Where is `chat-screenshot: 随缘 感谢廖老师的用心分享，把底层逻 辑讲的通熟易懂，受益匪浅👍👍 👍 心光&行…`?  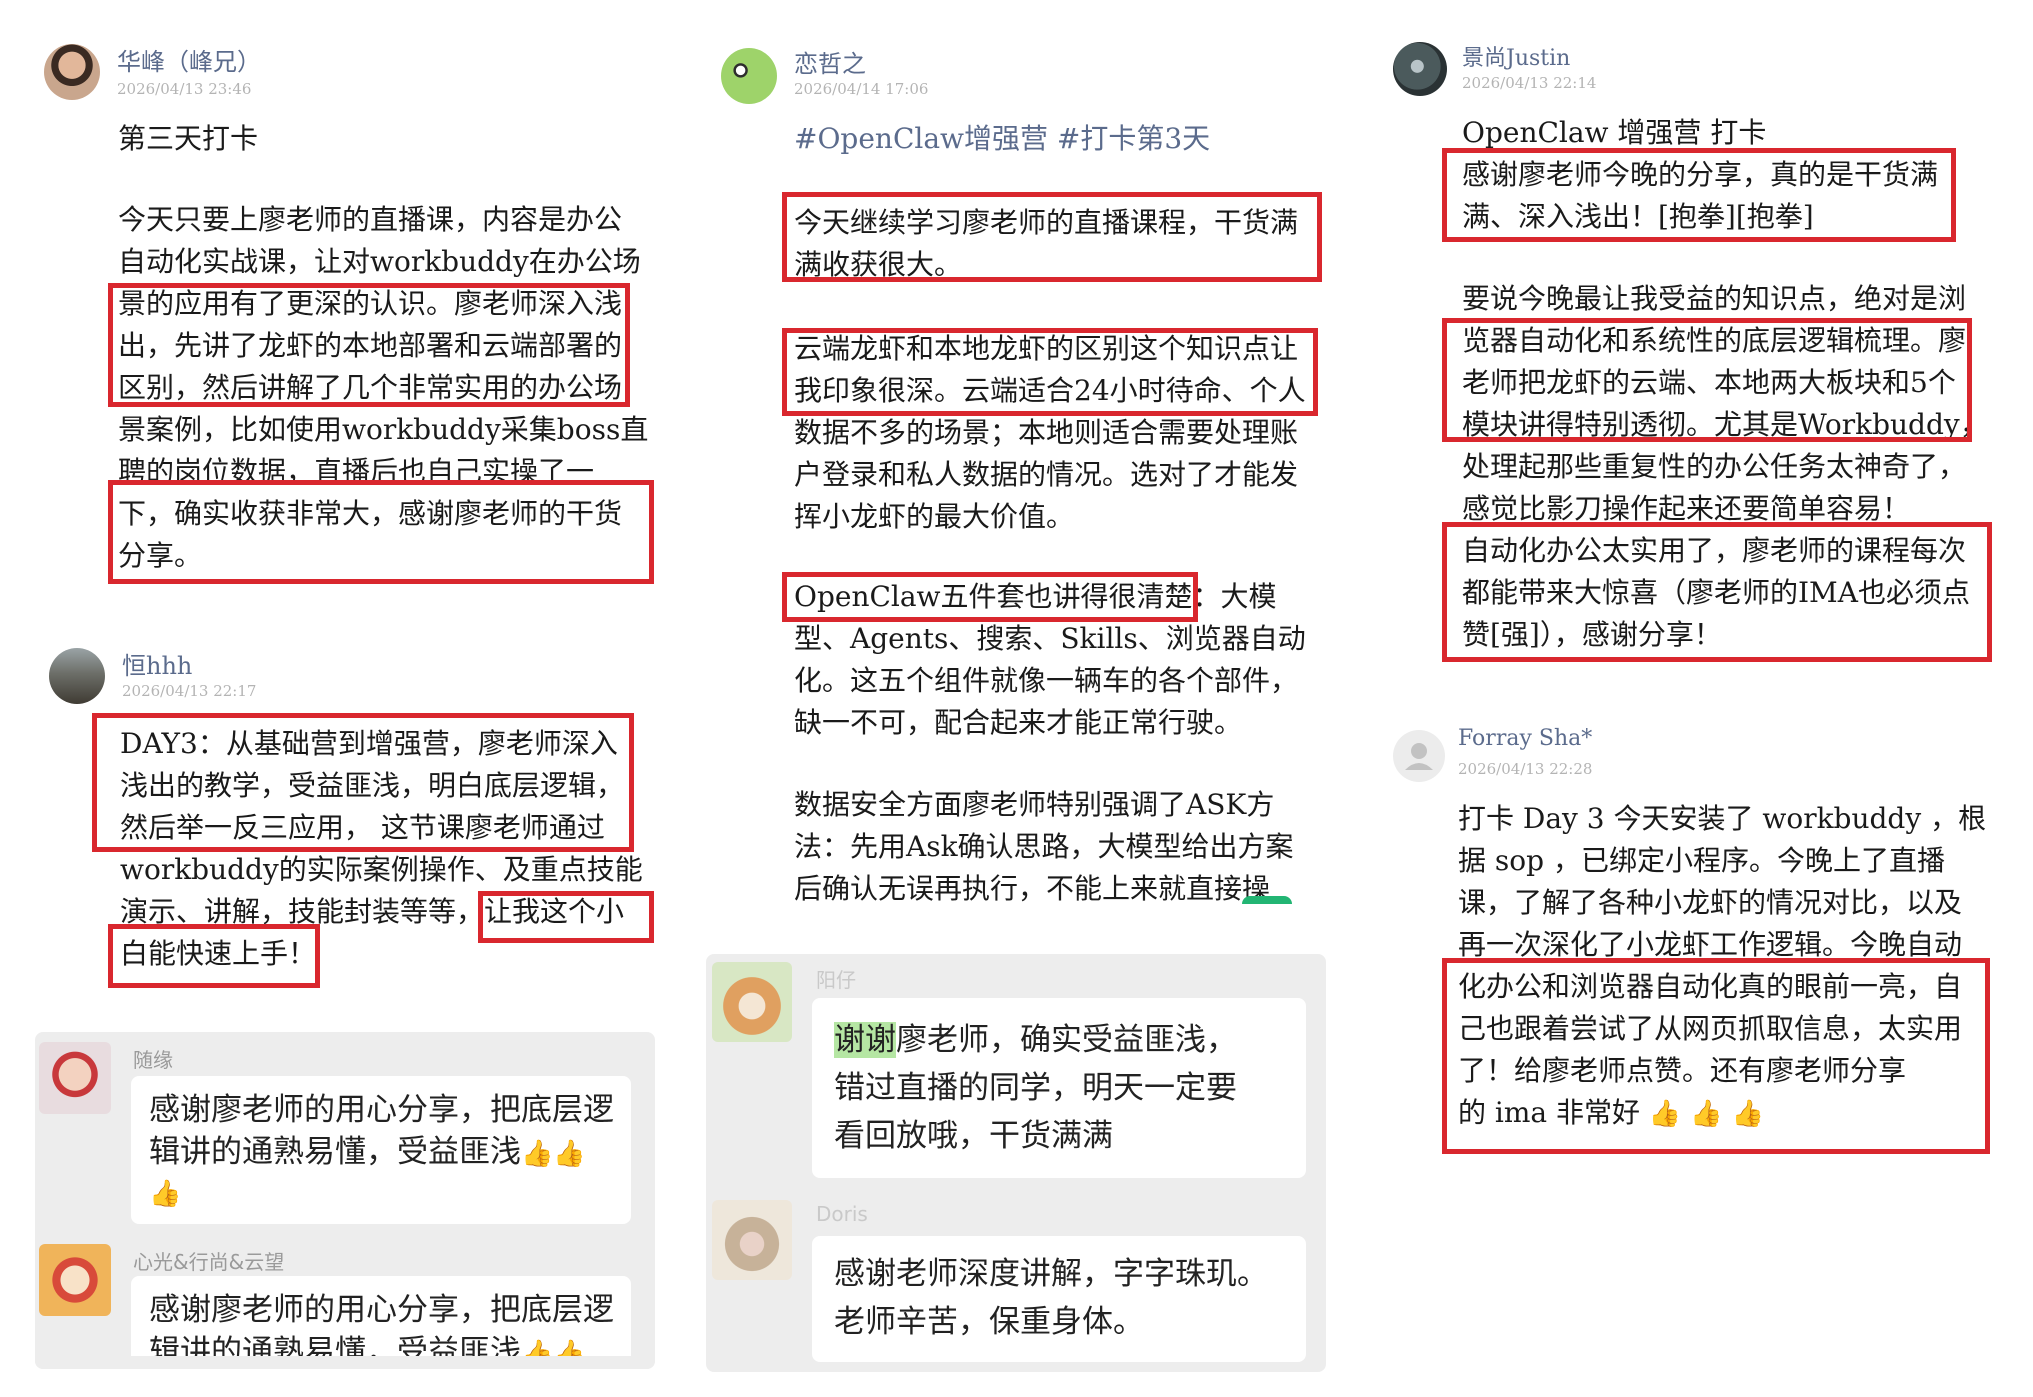 chat-screenshot: 随缘 感谢廖老师的用心分享，把底层逻 辑讲的通熟易懂，受益匪浅👍👍 👍 心光&行… is located at coordinates (345, 1200).